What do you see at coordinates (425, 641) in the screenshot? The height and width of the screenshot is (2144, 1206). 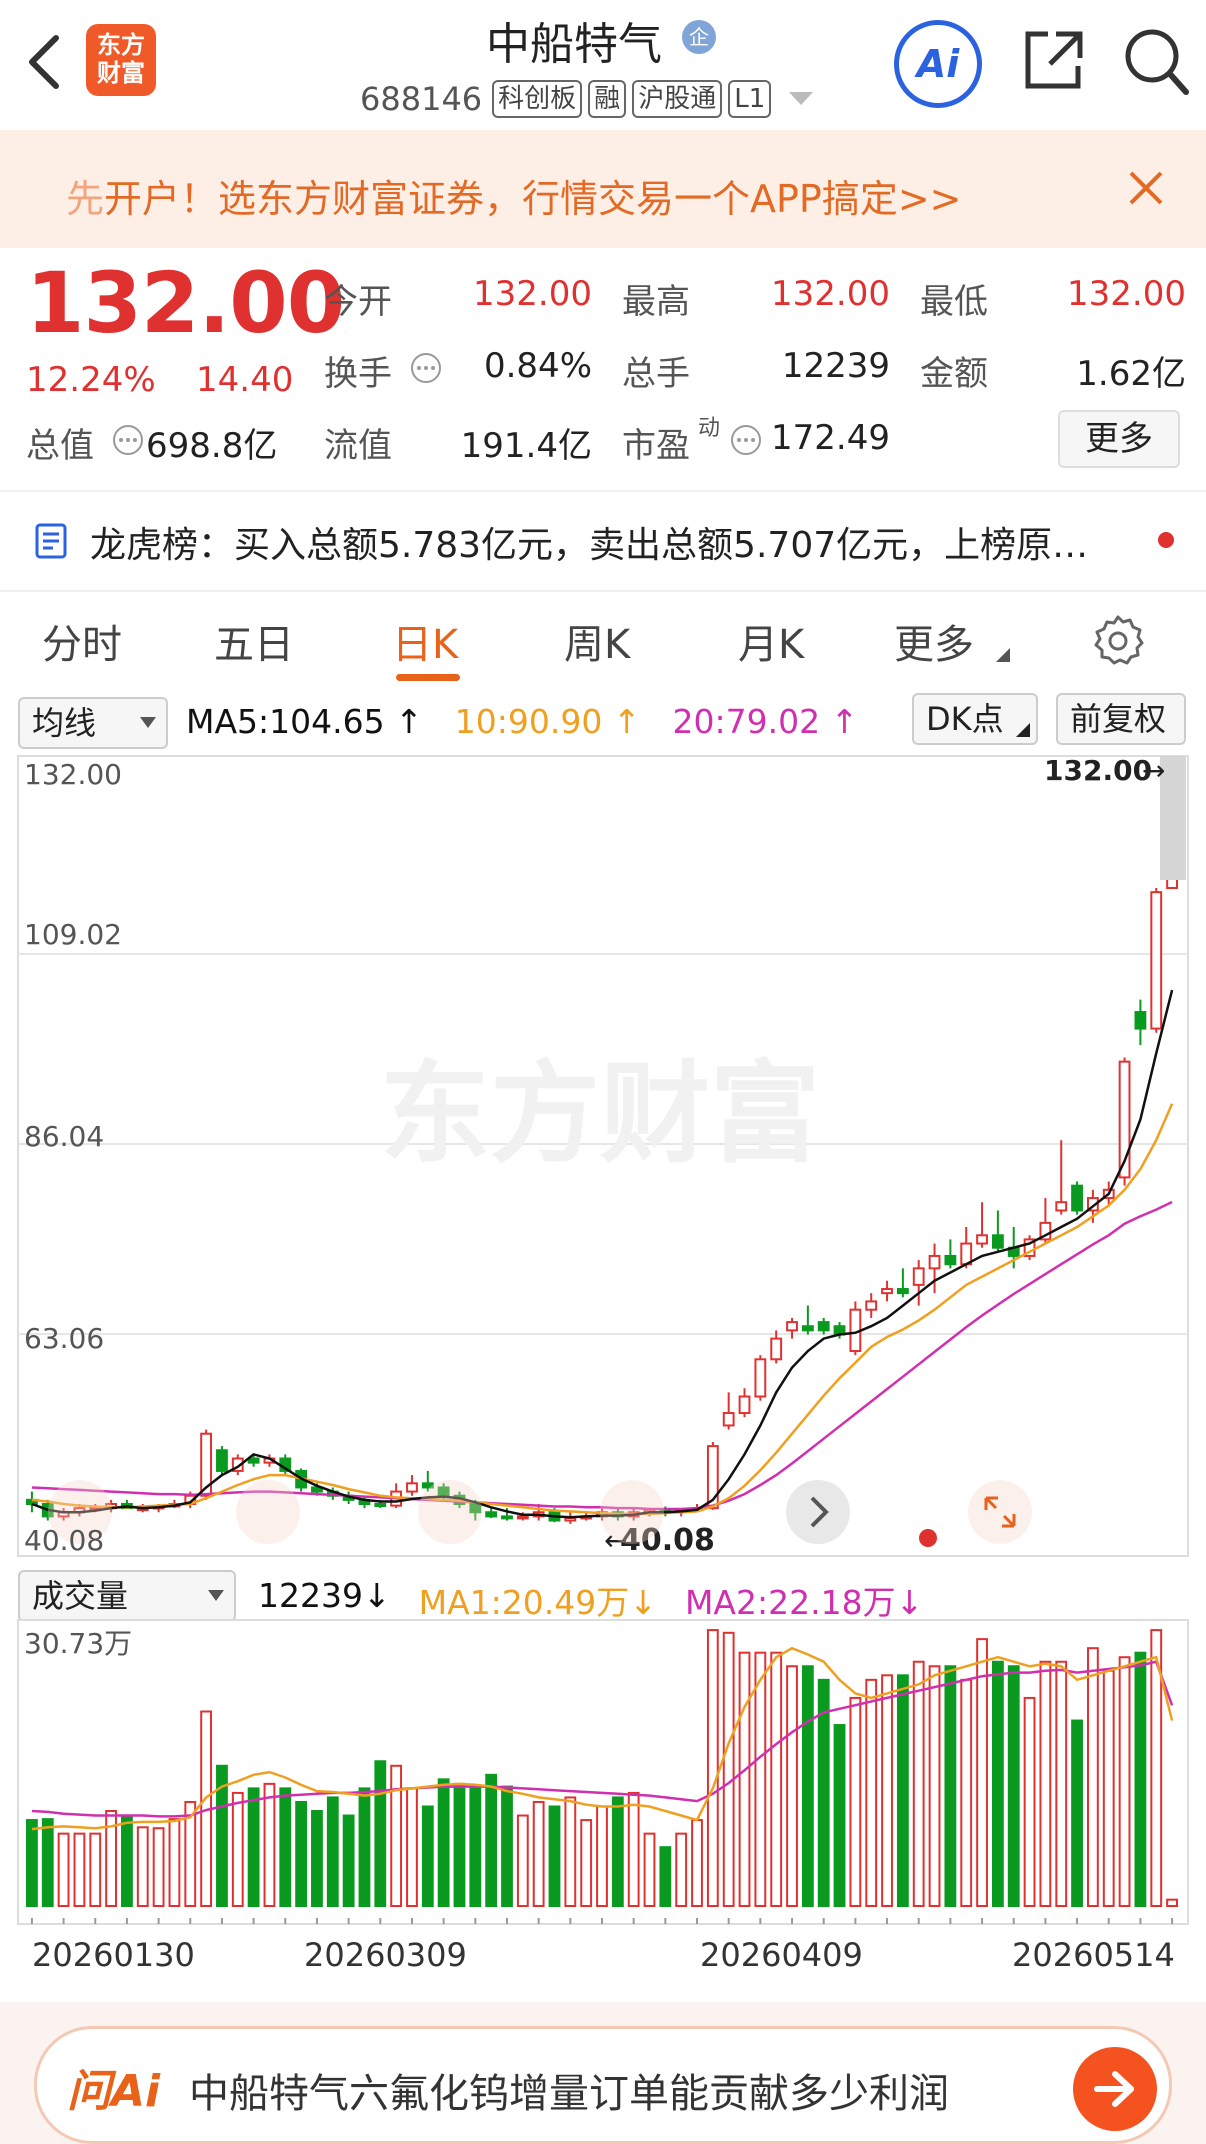 I see `tab-daily-k: 日K` at bounding box center [425, 641].